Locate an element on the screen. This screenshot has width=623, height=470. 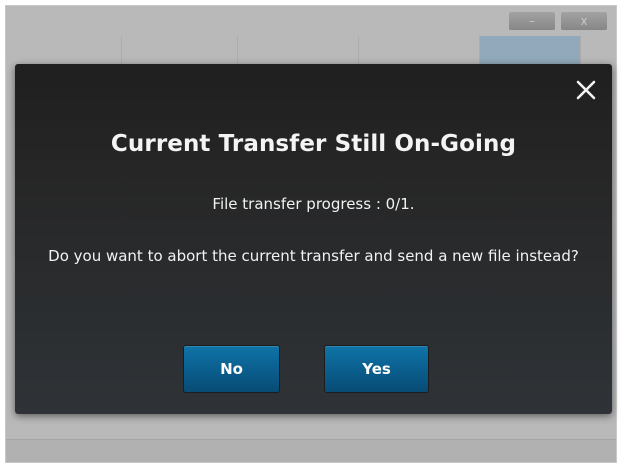
no-button: No is located at coordinates (231, 369).